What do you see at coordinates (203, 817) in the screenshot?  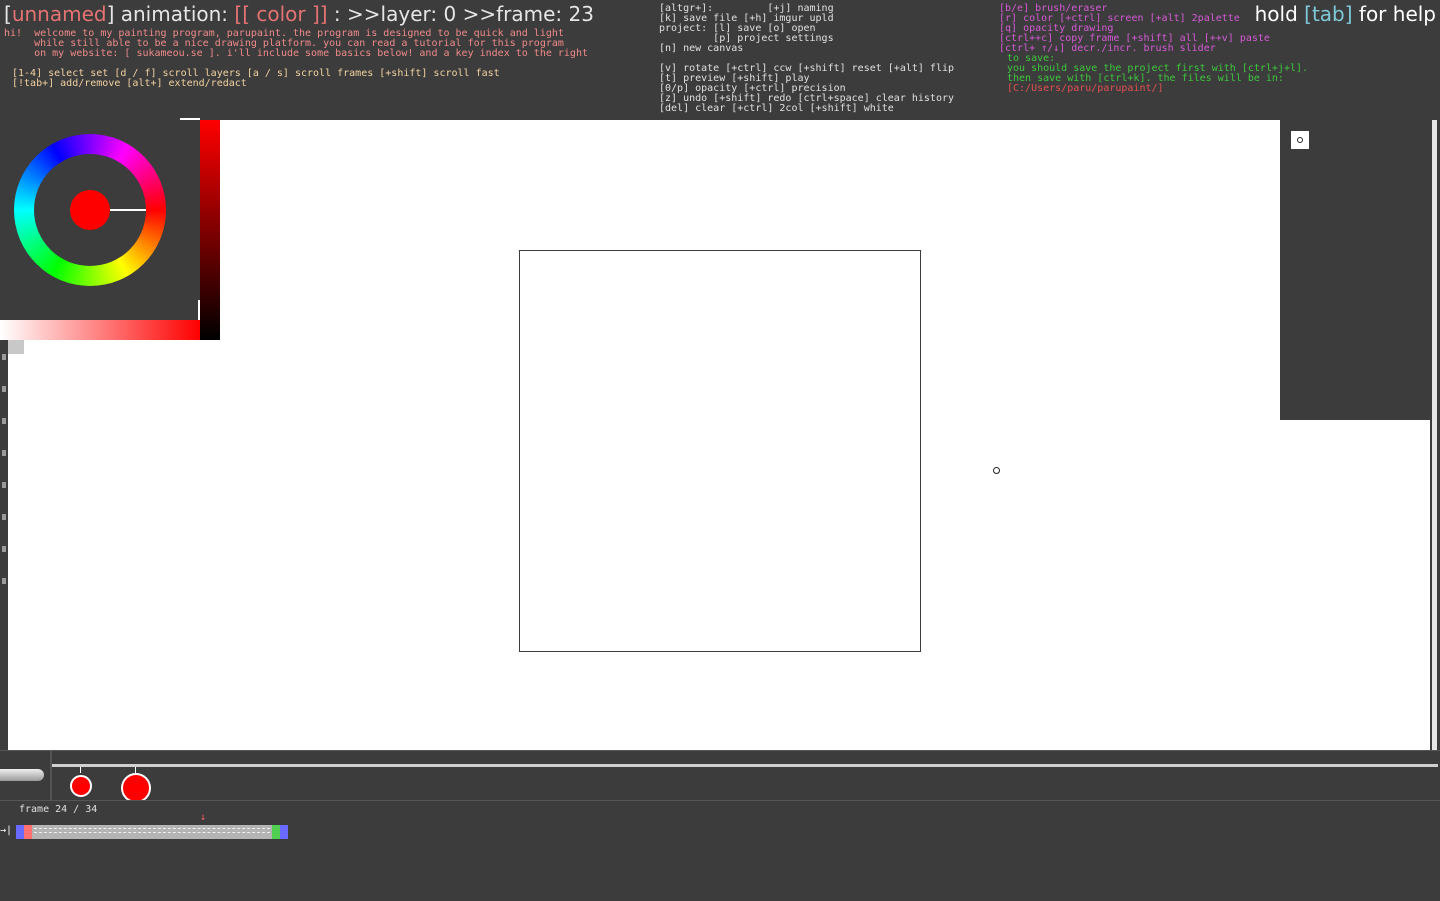 I see `frame-marker-icon: ↓` at bounding box center [203, 817].